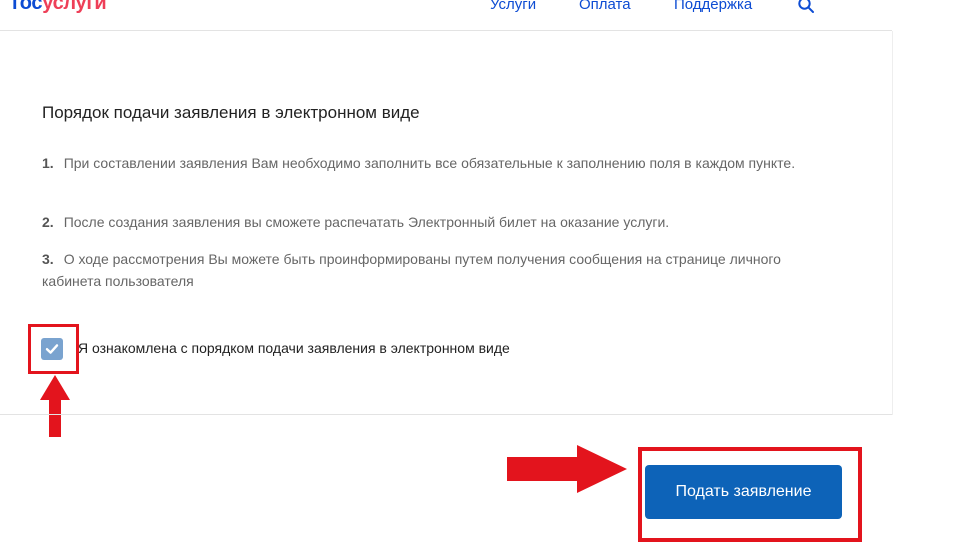 This screenshot has width=963, height=557. What do you see at coordinates (48, 259) in the screenshot?
I see `step-number: 3.` at bounding box center [48, 259].